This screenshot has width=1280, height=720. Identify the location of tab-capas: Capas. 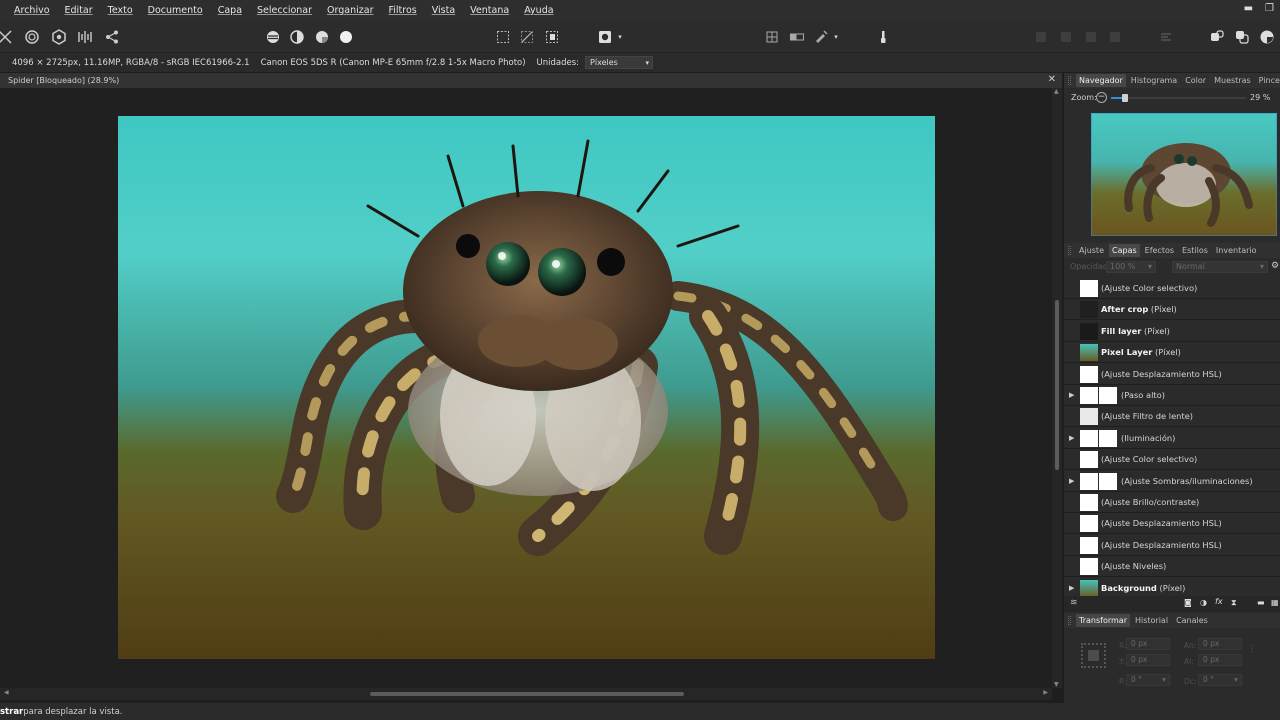
(1124, 250).